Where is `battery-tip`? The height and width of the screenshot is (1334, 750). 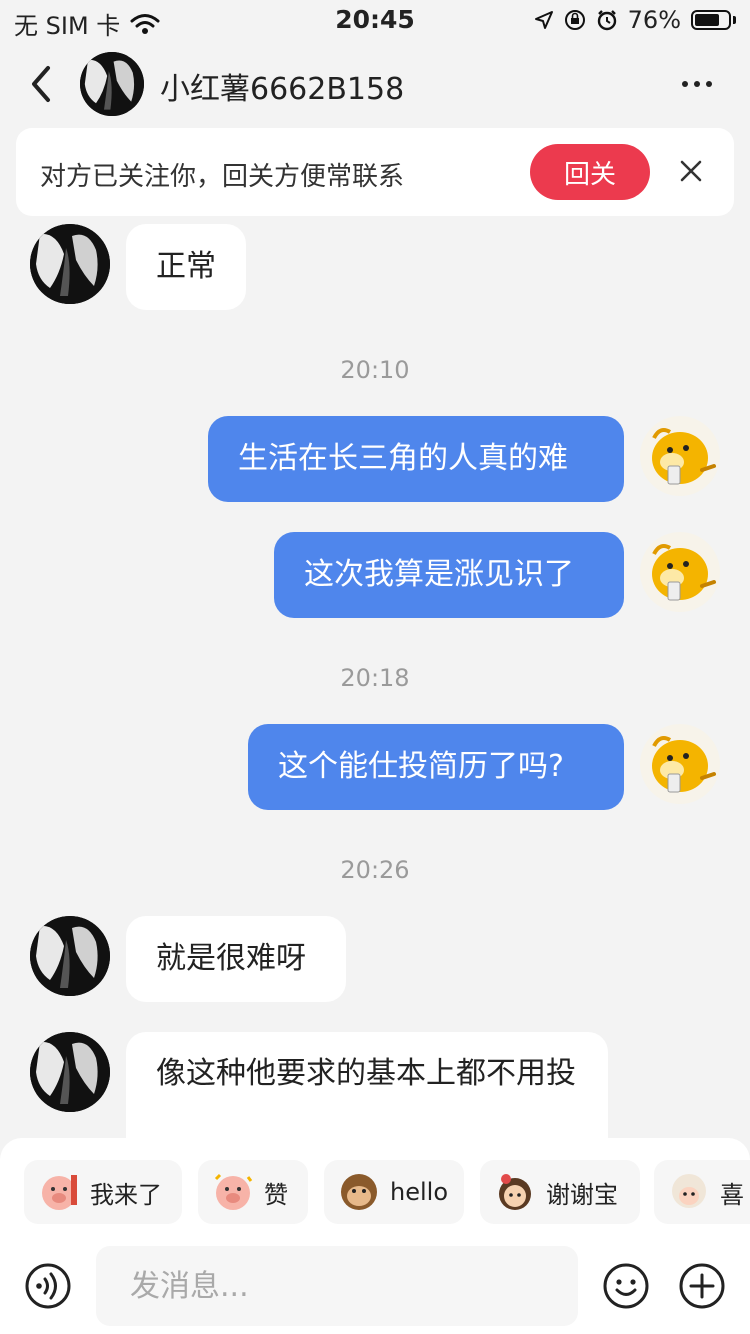 battery-tip is located at coordinates (734, 20).